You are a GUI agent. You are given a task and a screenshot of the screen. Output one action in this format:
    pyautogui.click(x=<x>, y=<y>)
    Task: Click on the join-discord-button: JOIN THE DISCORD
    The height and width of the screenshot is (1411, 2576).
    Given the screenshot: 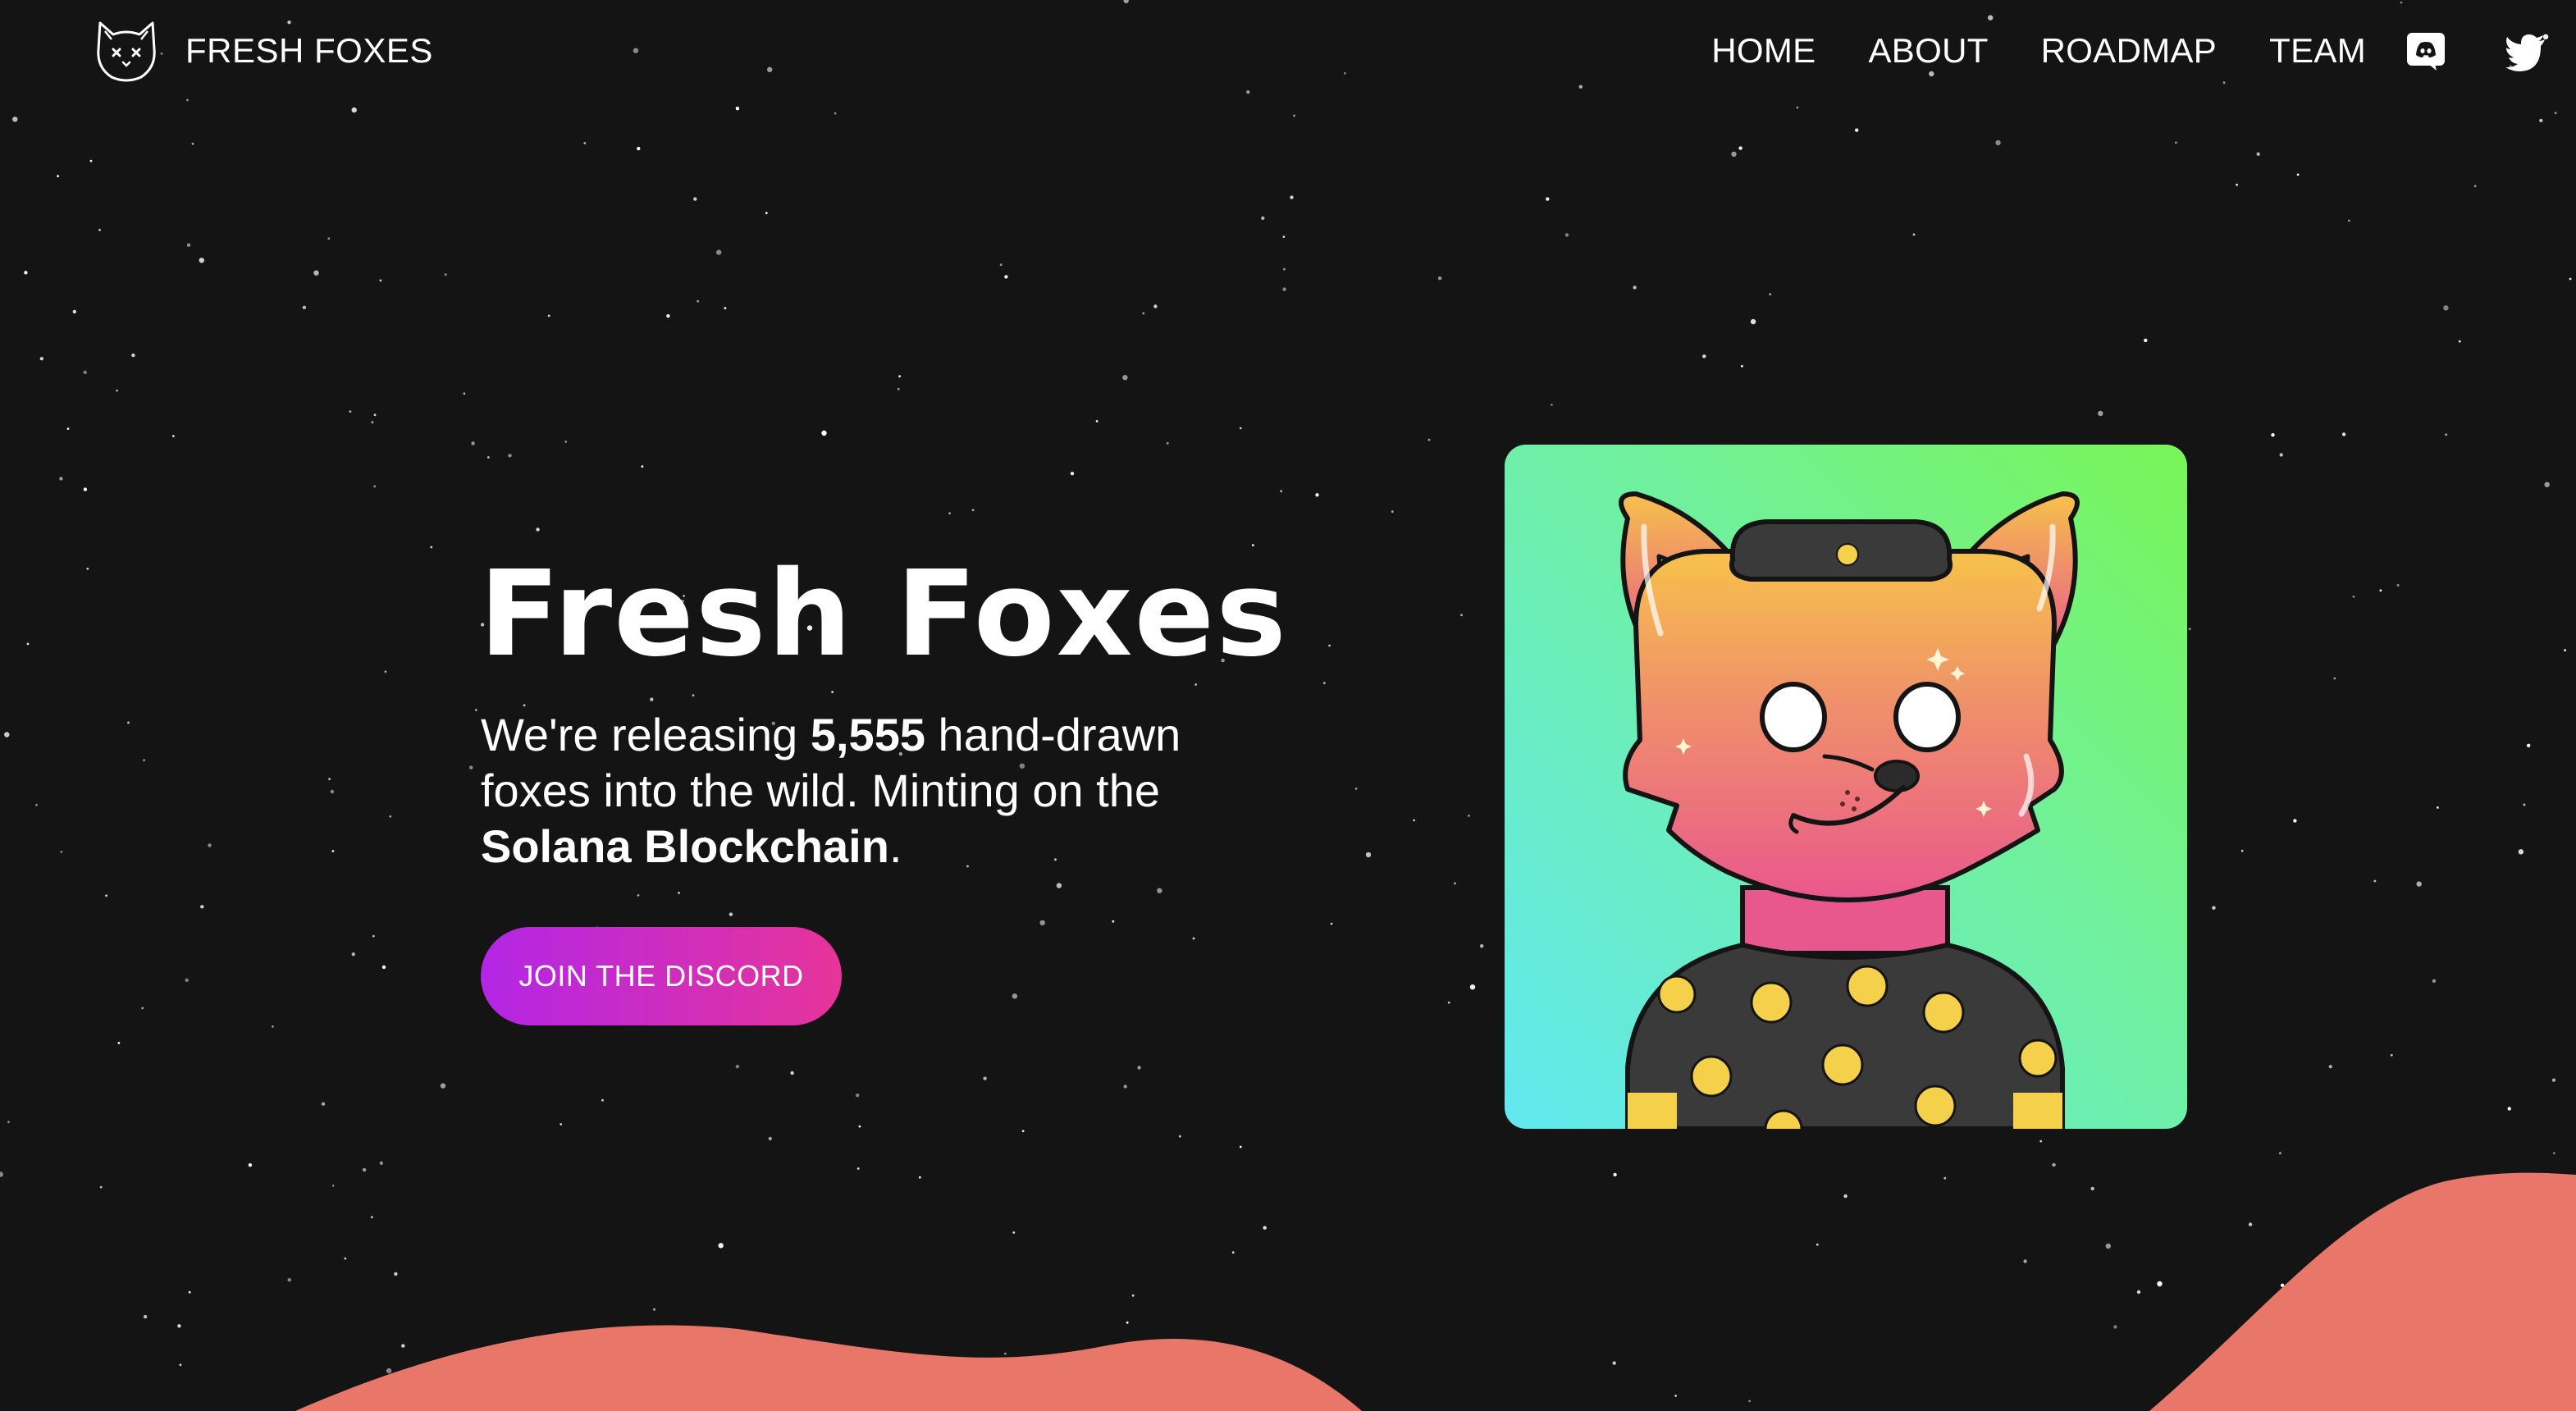 What is the action you would take?
    pyautogui.click(x=662, y=976)
    